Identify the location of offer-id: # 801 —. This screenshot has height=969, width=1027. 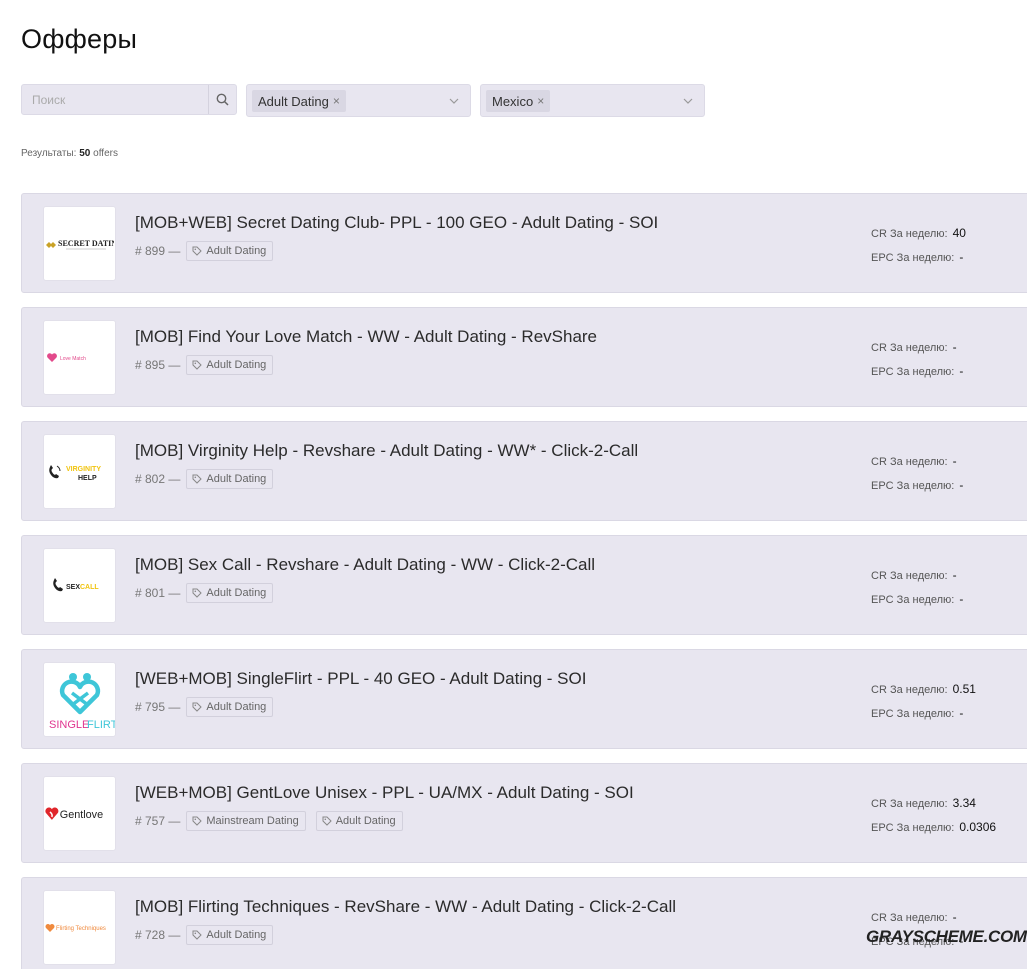
(158, 593).